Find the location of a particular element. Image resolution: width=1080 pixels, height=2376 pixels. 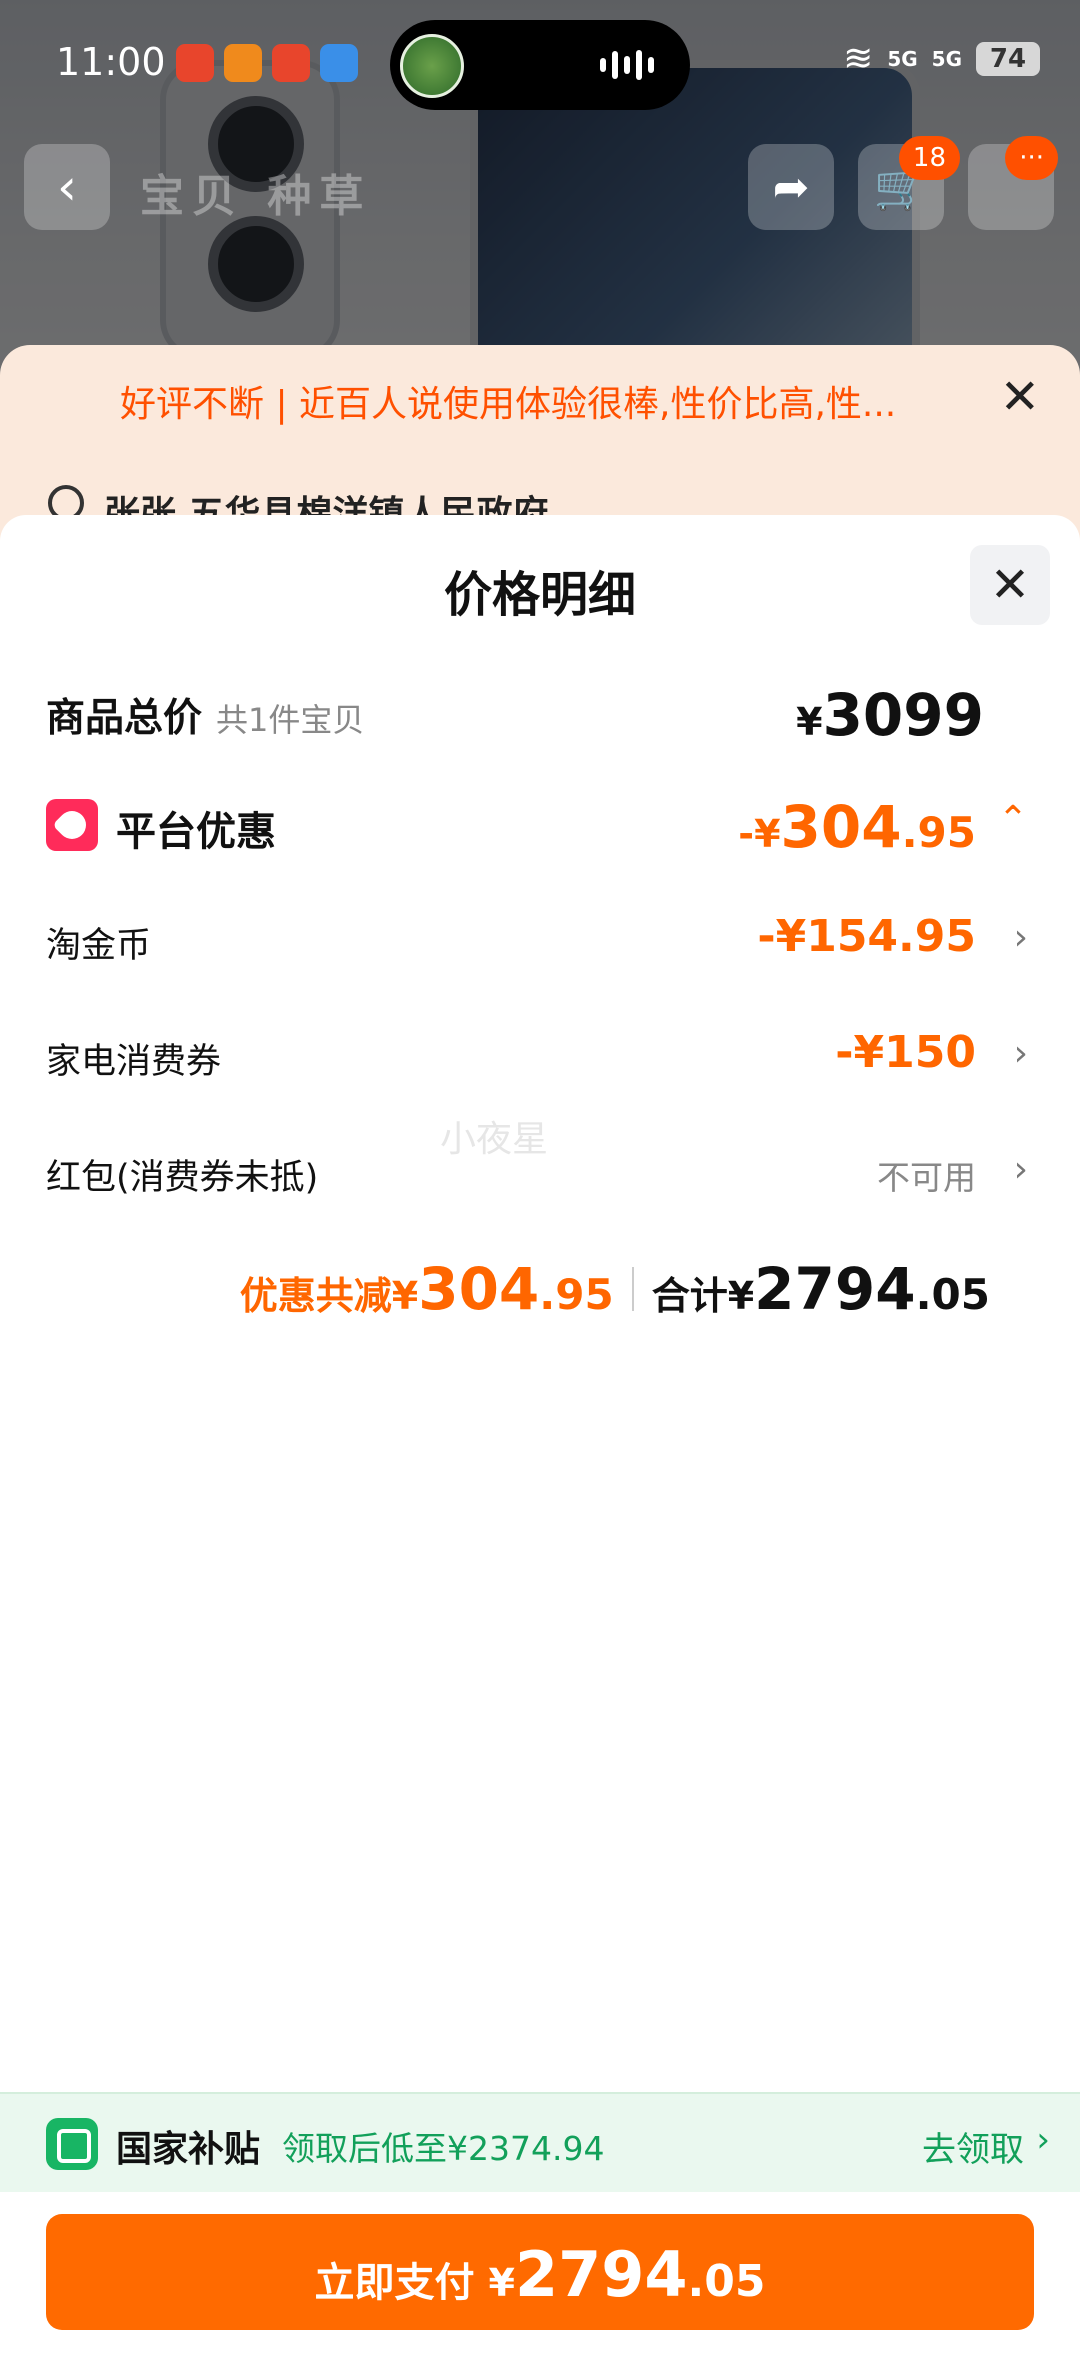

goods-total-row: 商品总价 共1件宝贝 ¥3099 is located at coordinates (541, 712).